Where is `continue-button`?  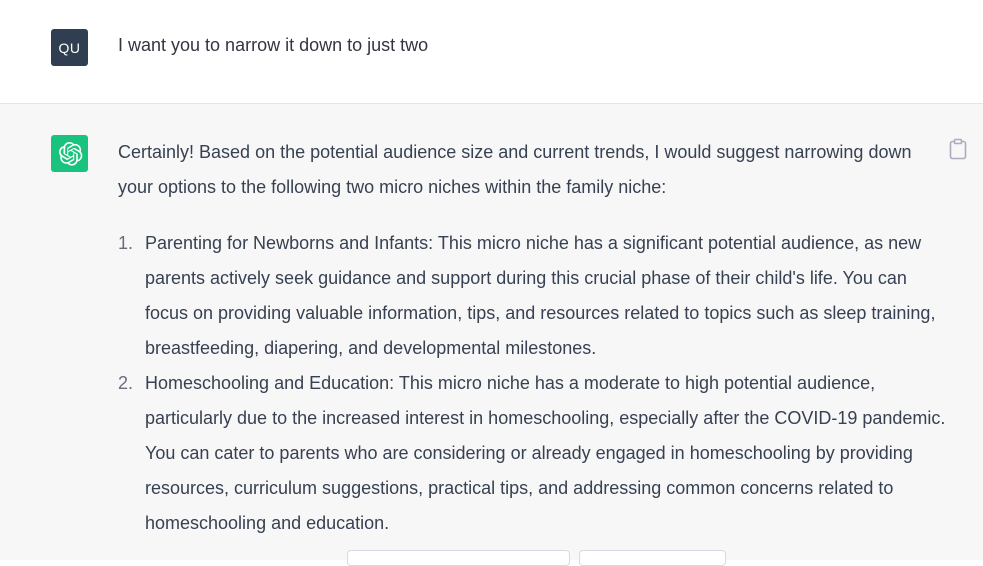
continue-button is located at coordinates (652, 558).